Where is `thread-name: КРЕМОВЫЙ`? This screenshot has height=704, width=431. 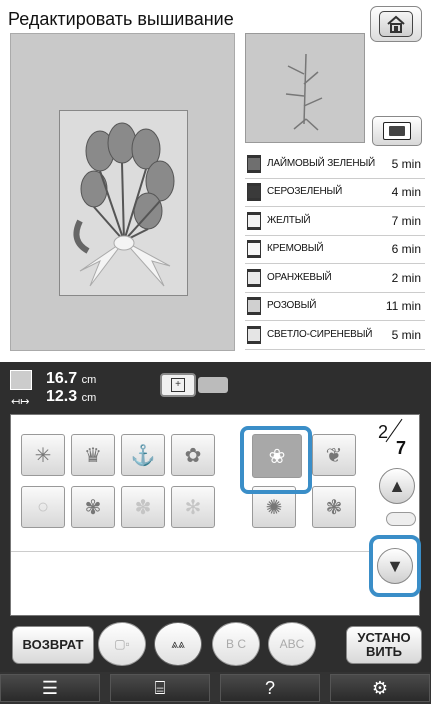
thread-name: КРЕМОВЫЙ is located at coordinates (295, 249).